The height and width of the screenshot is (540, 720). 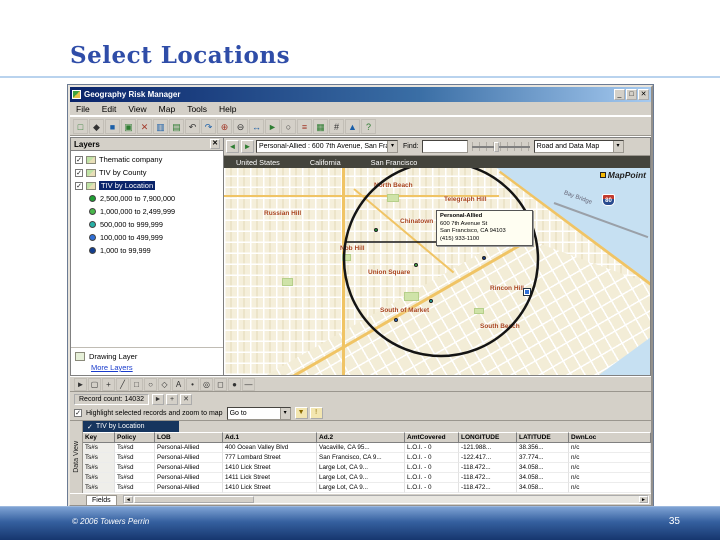 What do you see at coordinates (501, 146) in the screenshot?
I see `zoom-slider` at bounding box center [501, 146].